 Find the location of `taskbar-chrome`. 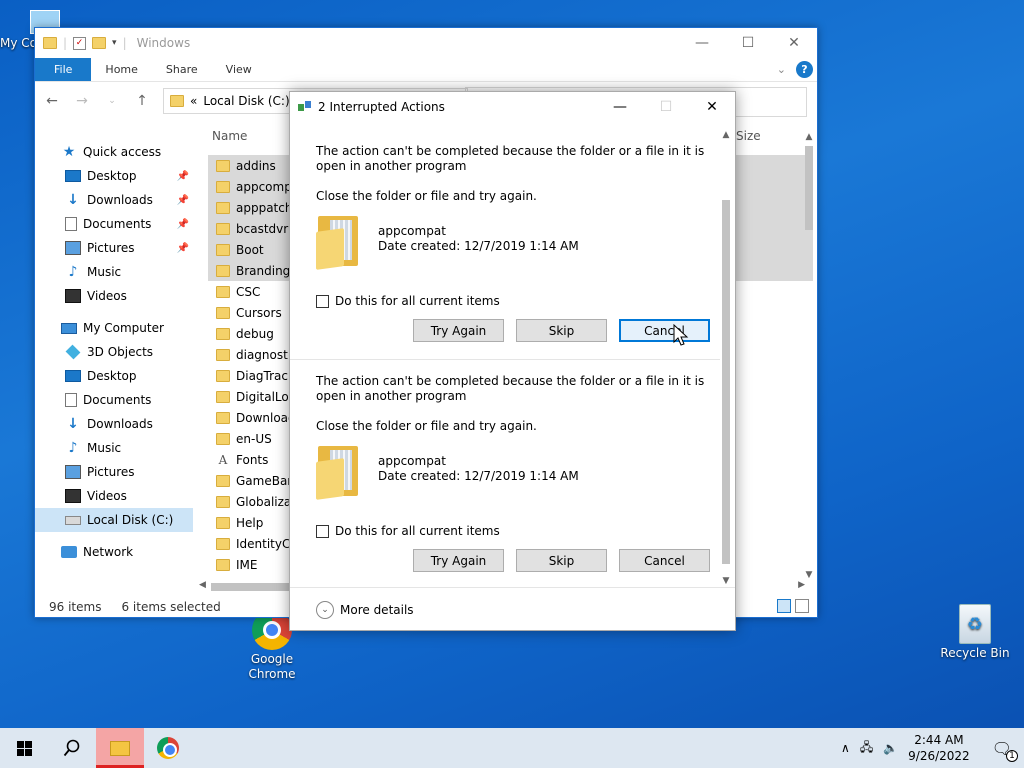

taskbar-chrome is located at coordinates (168, 748).